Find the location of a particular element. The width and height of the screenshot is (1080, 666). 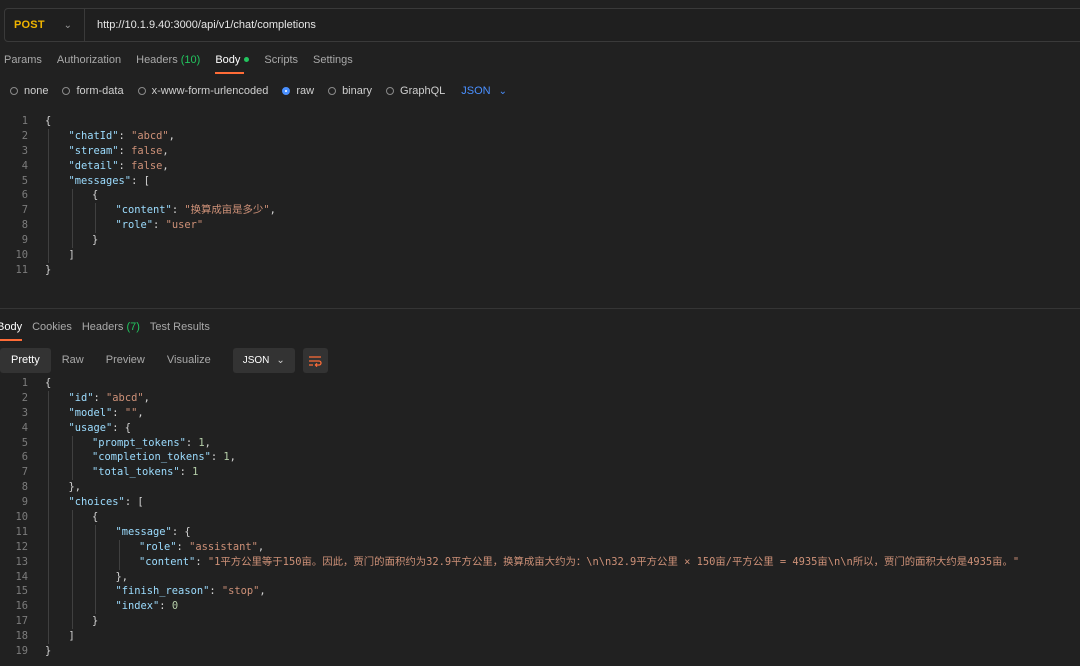

code-line: 9} is located at coordinates (540, 240).